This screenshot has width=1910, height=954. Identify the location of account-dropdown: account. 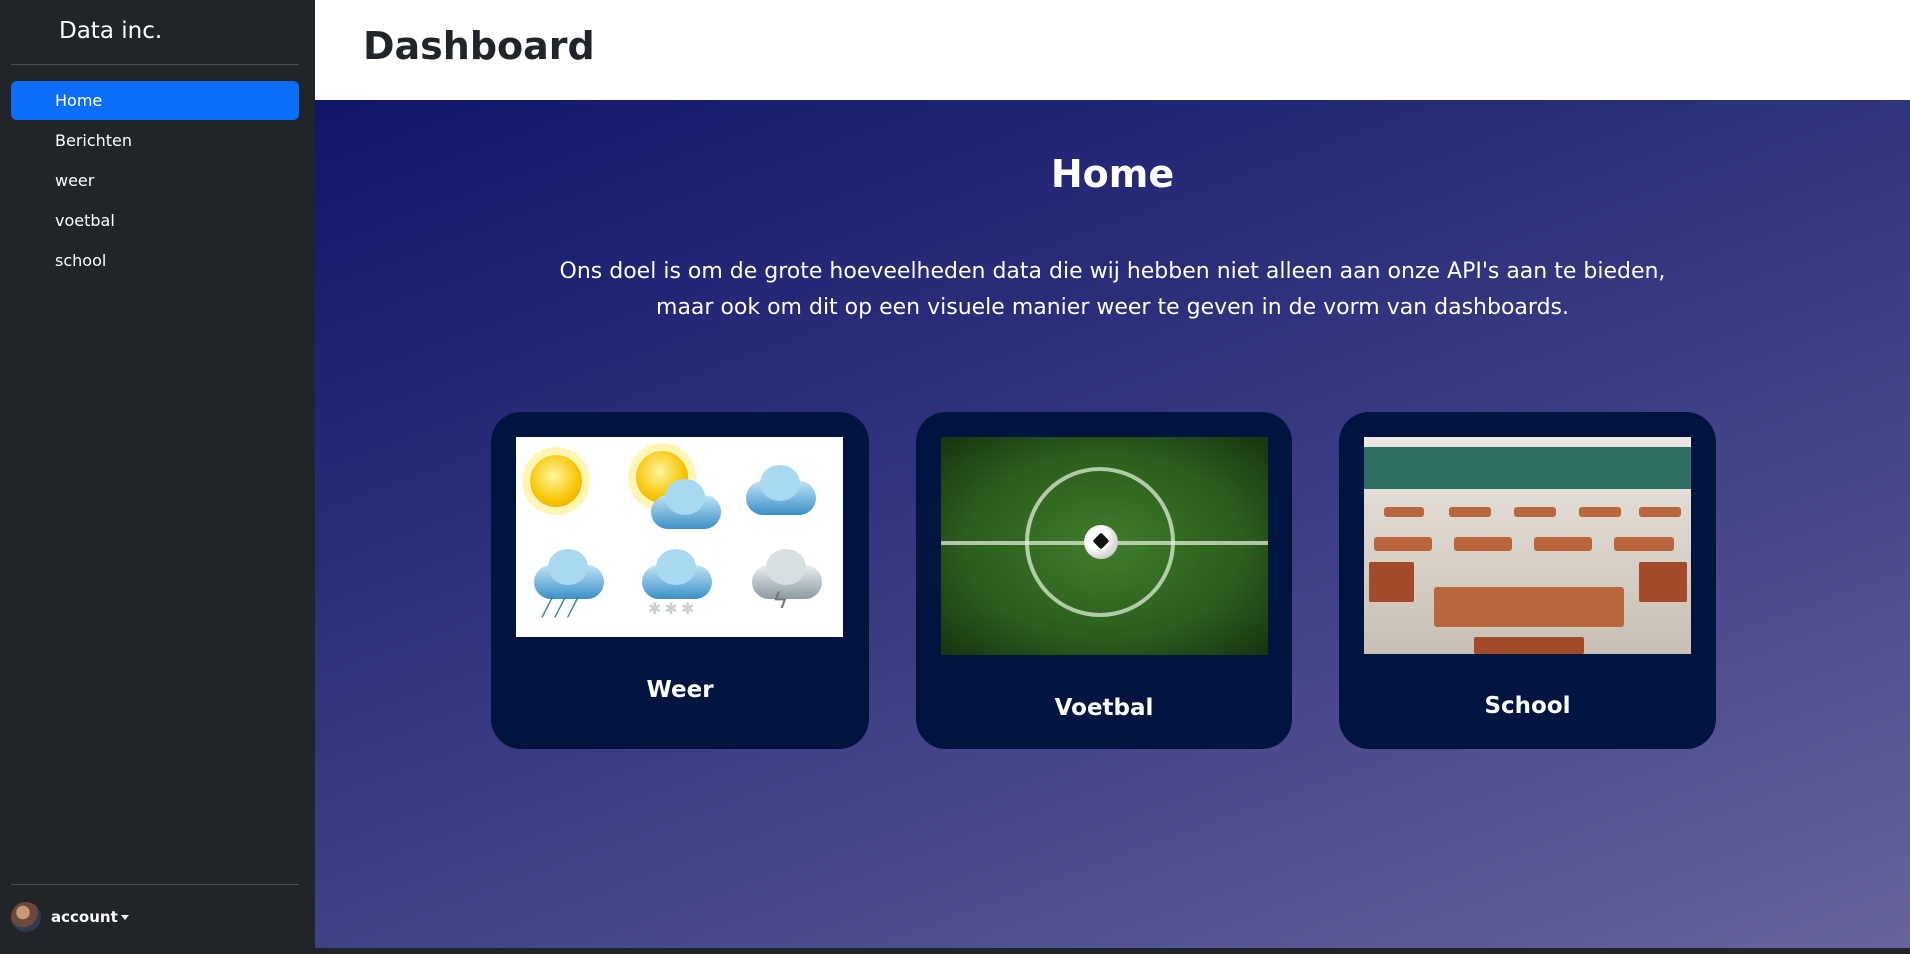
(70, 917).